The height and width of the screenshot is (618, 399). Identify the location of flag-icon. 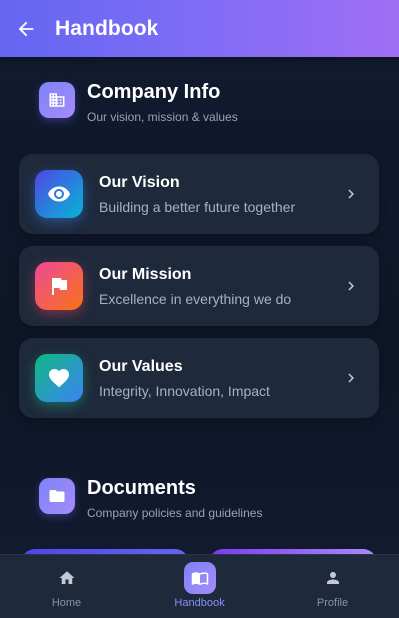
(59, 286).